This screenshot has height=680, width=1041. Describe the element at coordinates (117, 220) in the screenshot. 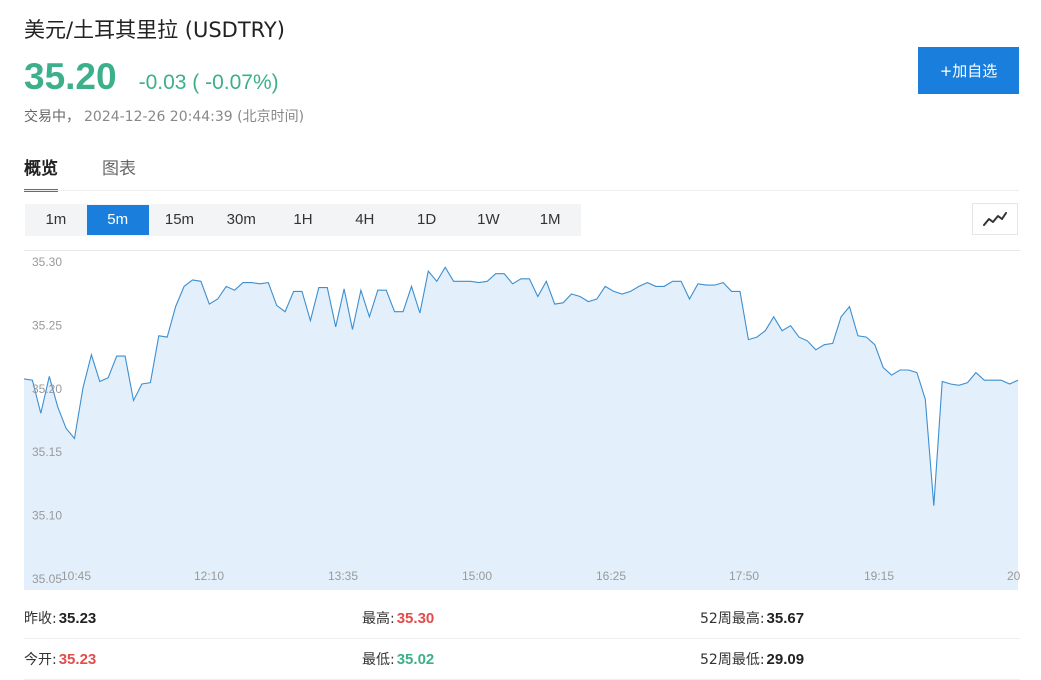

I see `interval-5m: 5m` at that location.